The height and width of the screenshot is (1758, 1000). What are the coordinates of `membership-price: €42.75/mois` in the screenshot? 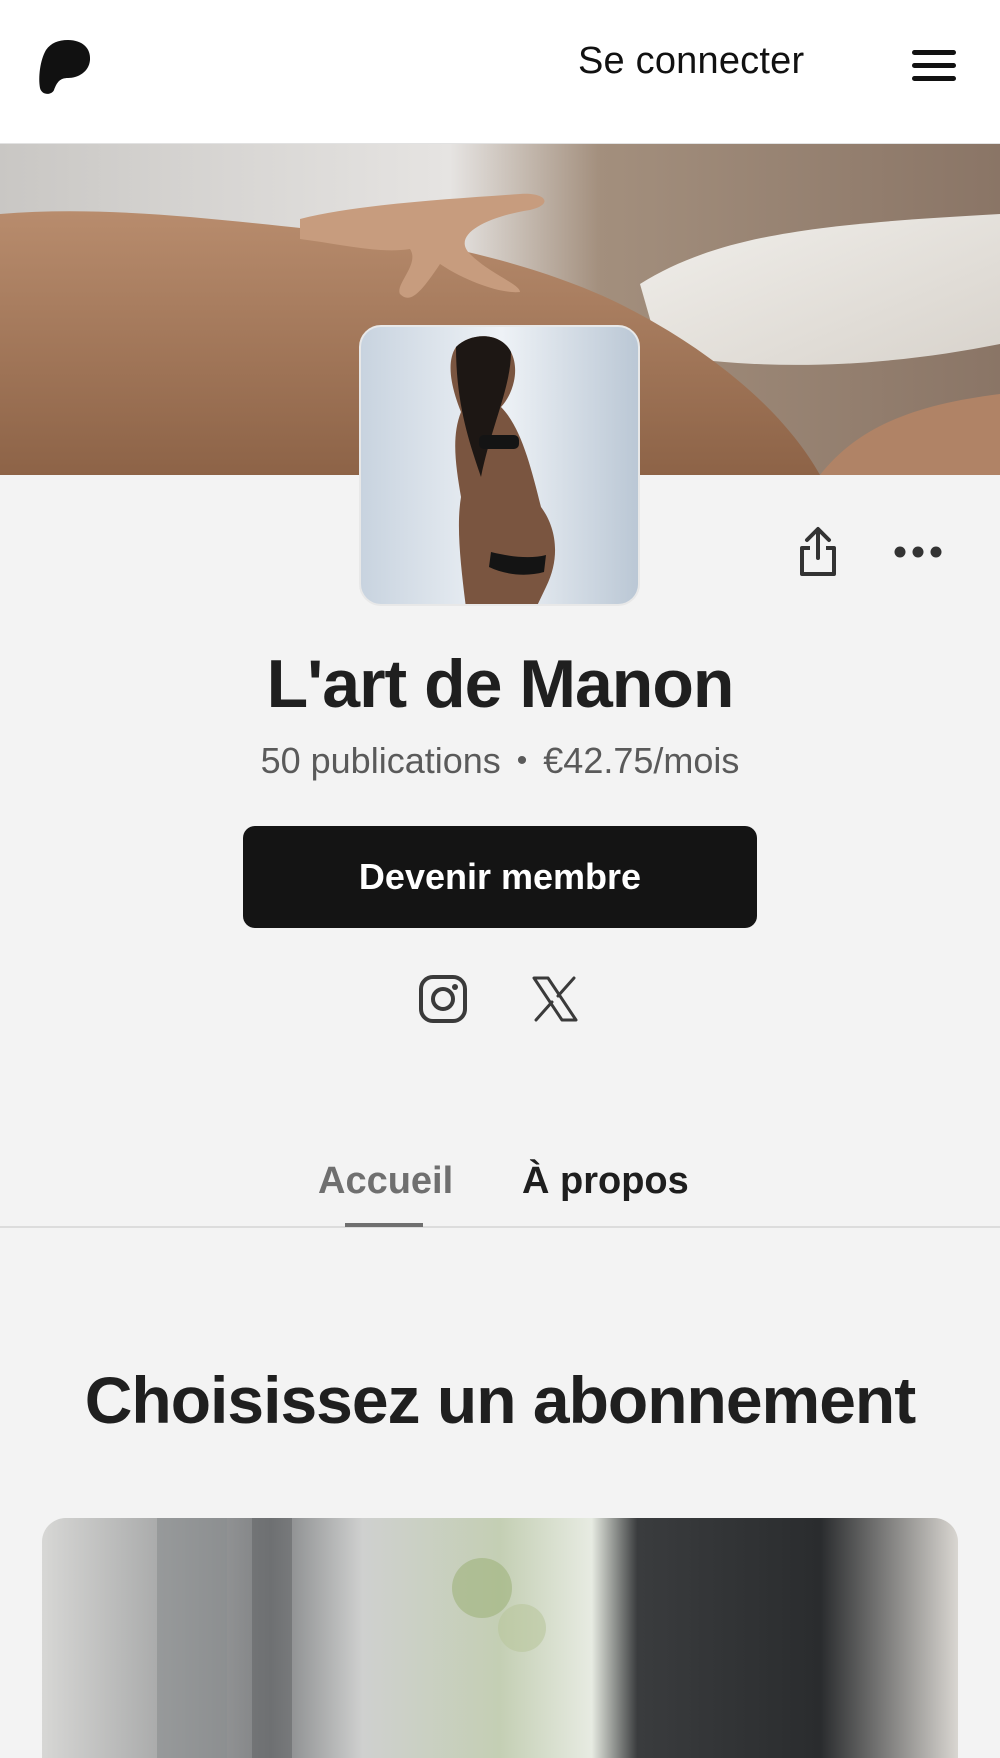 It's located at (641, 760).